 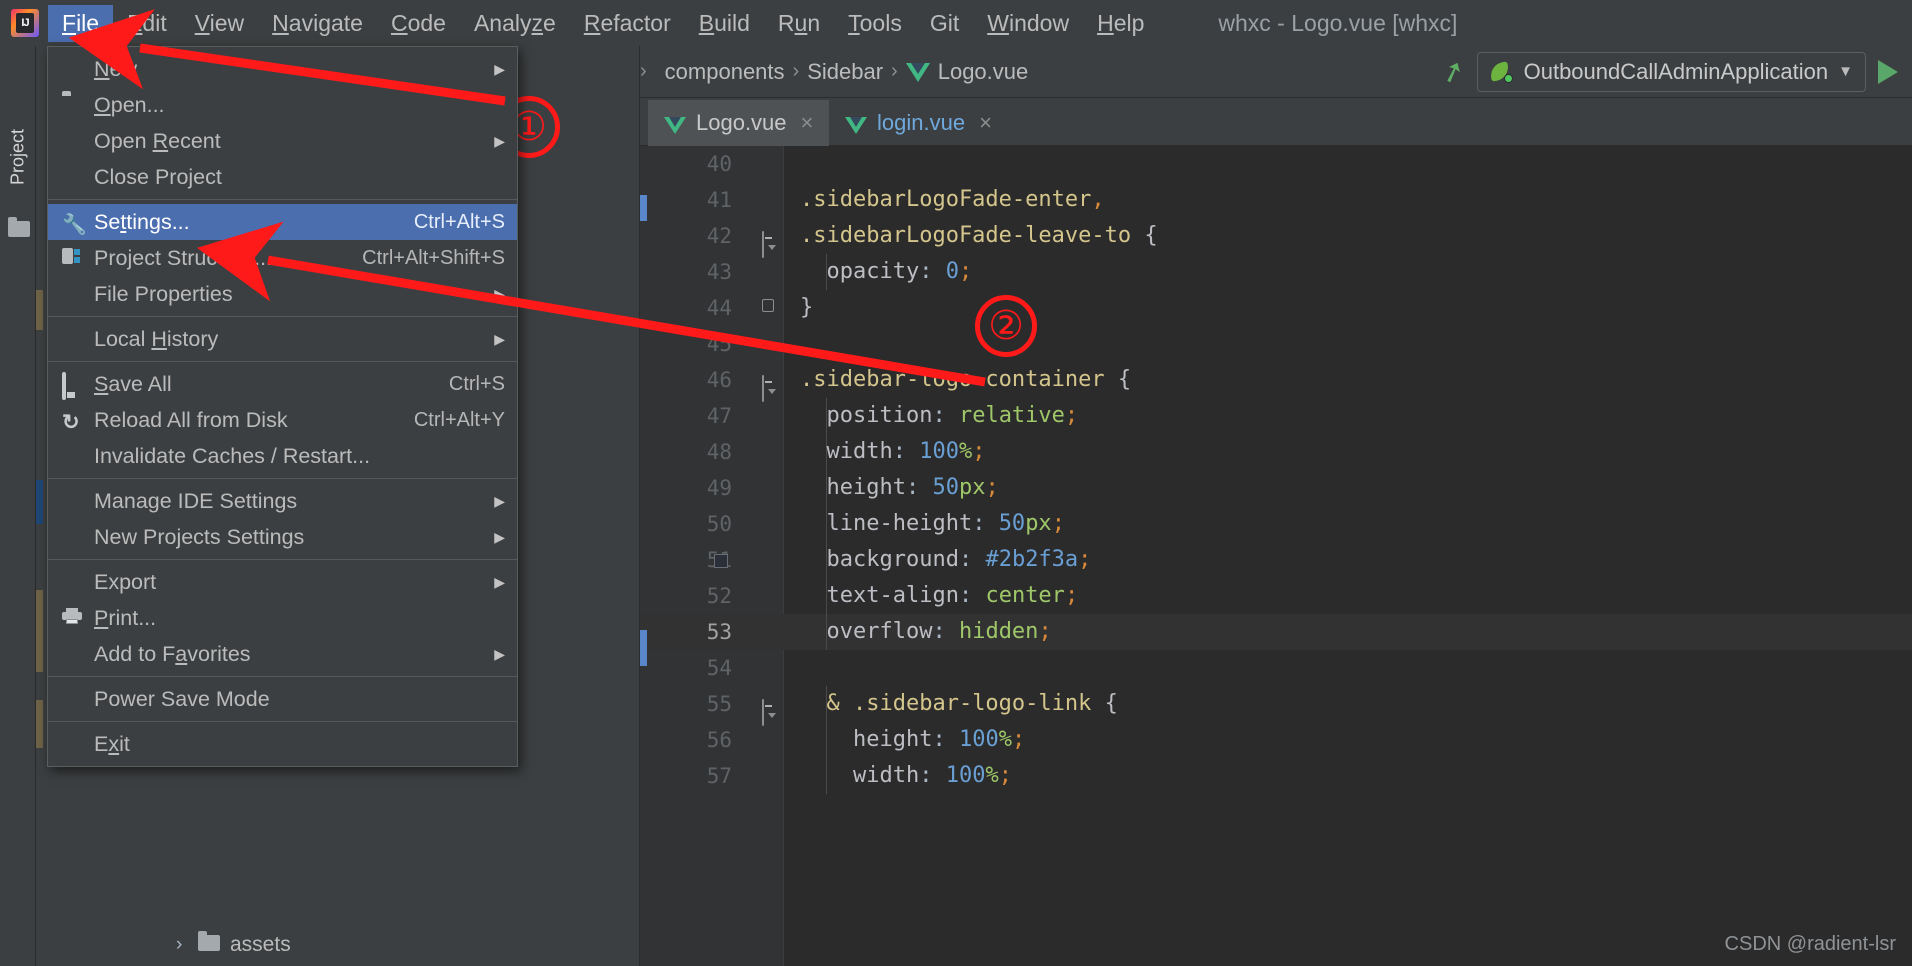 What do you see at coordinates (1276, 272) in the screenshot?
I see `code-line: 43 opacity: 0;` at bounding box center [1276, 272].